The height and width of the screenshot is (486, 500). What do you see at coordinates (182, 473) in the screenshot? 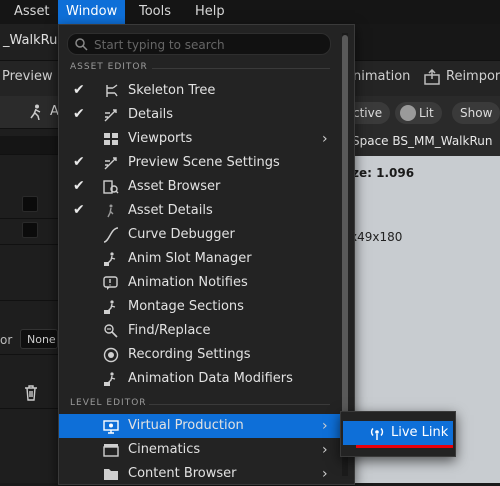
I see `menu-item-label: Content Browser` at bounding box center [182, 473].